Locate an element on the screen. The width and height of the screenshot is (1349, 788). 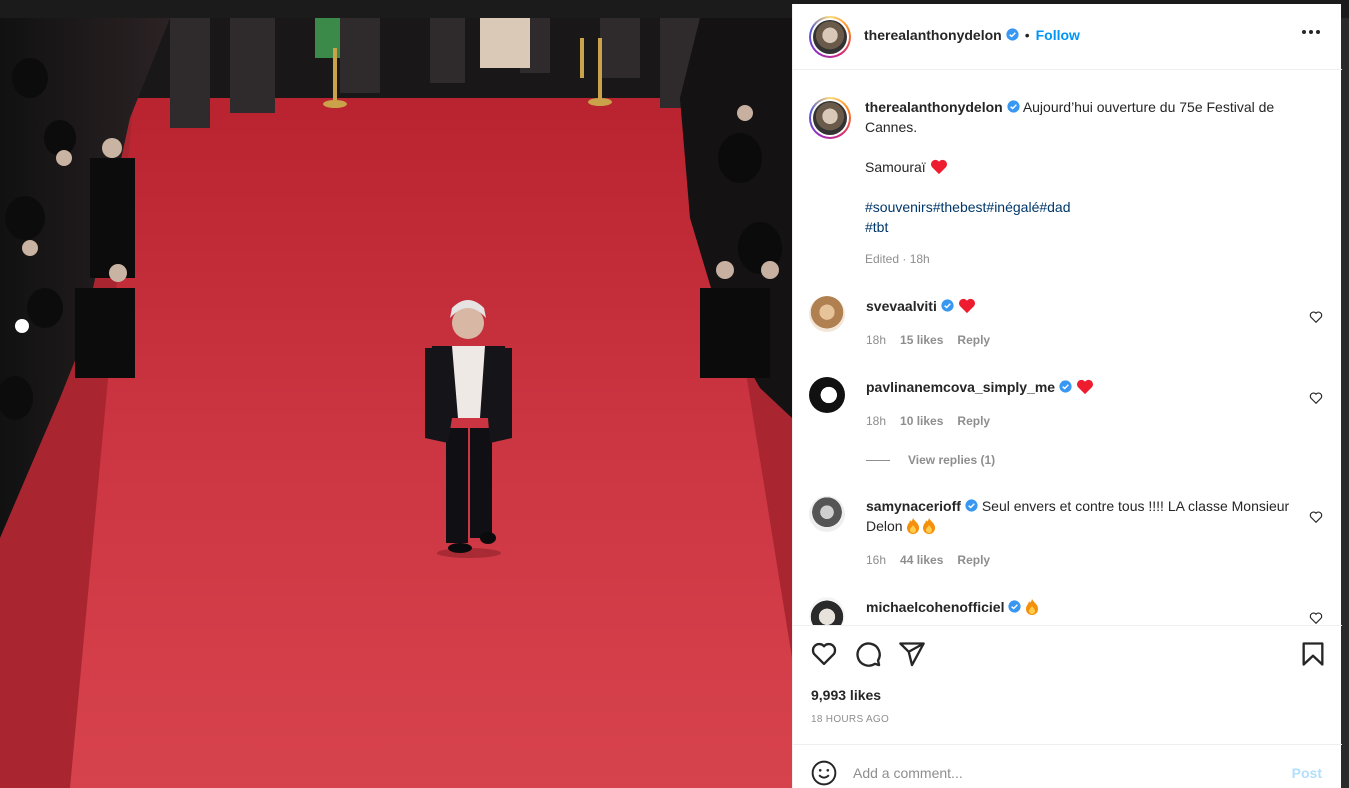
comment-meta: 18h 10 likes Reply is located at coordinates (928, 421).